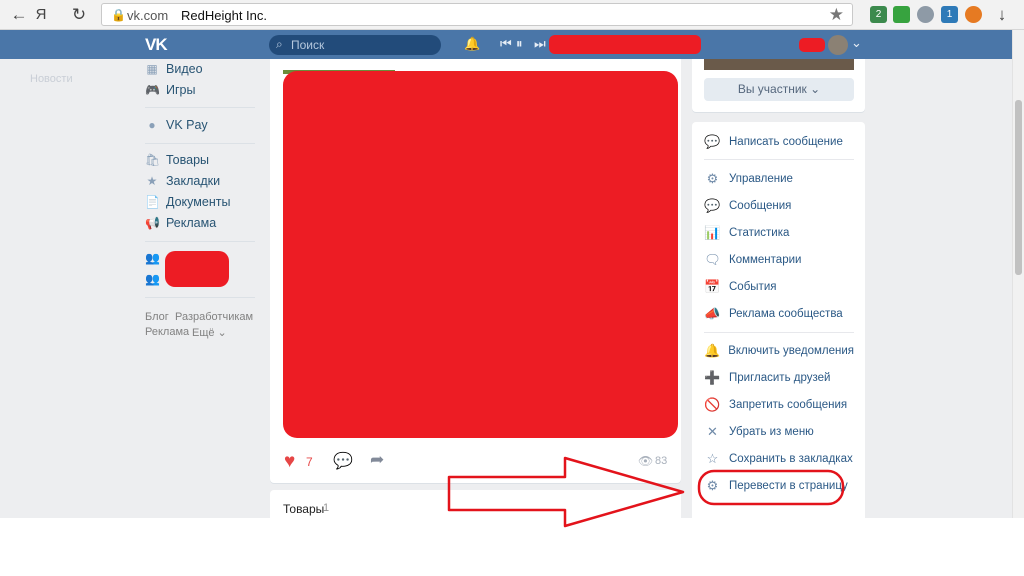 The image size is (1024, 576). I want to click on message-icon: 💬, so click(712, 141).